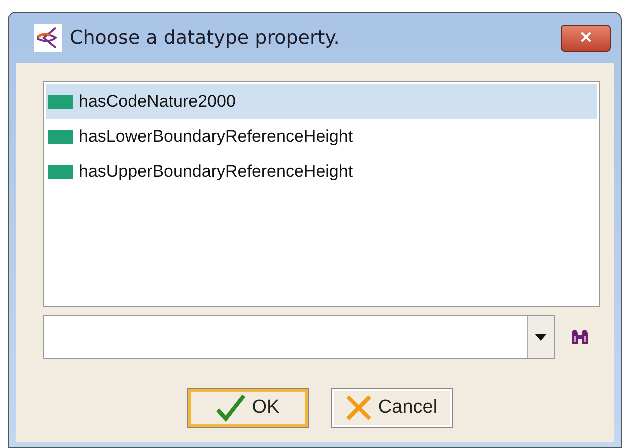 The image size is (626, 448). Describe the element at coordinates (580, 337) in the screenshot. I see `binoculars-icon` at that location.